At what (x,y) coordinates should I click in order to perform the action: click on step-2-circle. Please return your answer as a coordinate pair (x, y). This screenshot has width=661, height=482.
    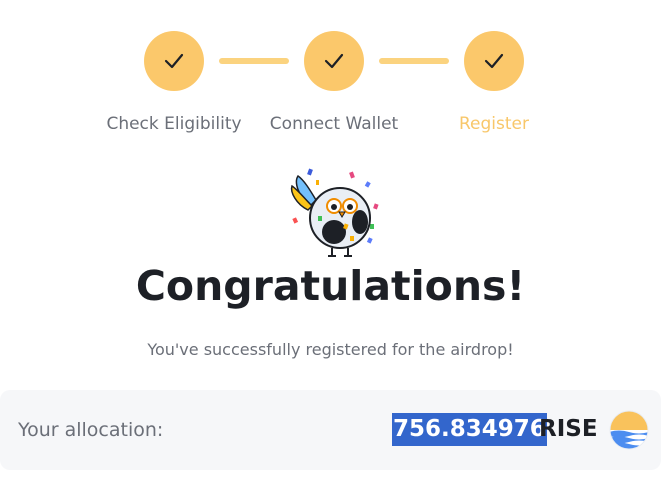
    Looking at the image, I should click on (334, 61).